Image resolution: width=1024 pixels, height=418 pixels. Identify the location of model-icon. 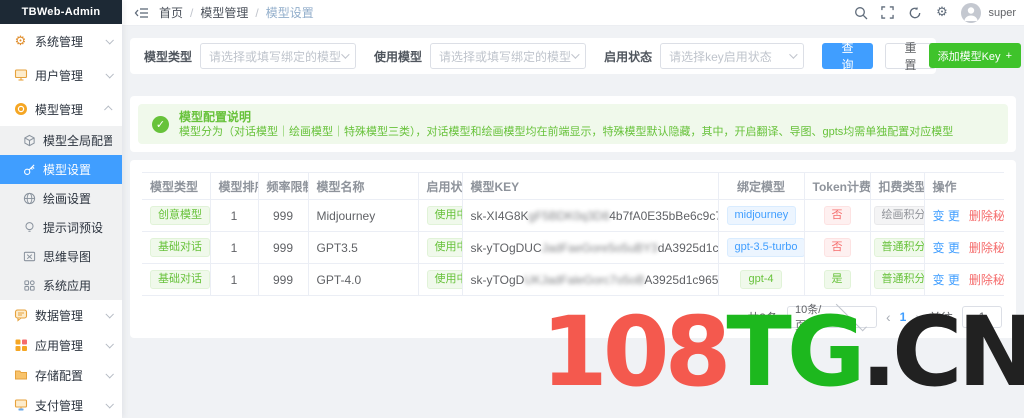
(20, 109).